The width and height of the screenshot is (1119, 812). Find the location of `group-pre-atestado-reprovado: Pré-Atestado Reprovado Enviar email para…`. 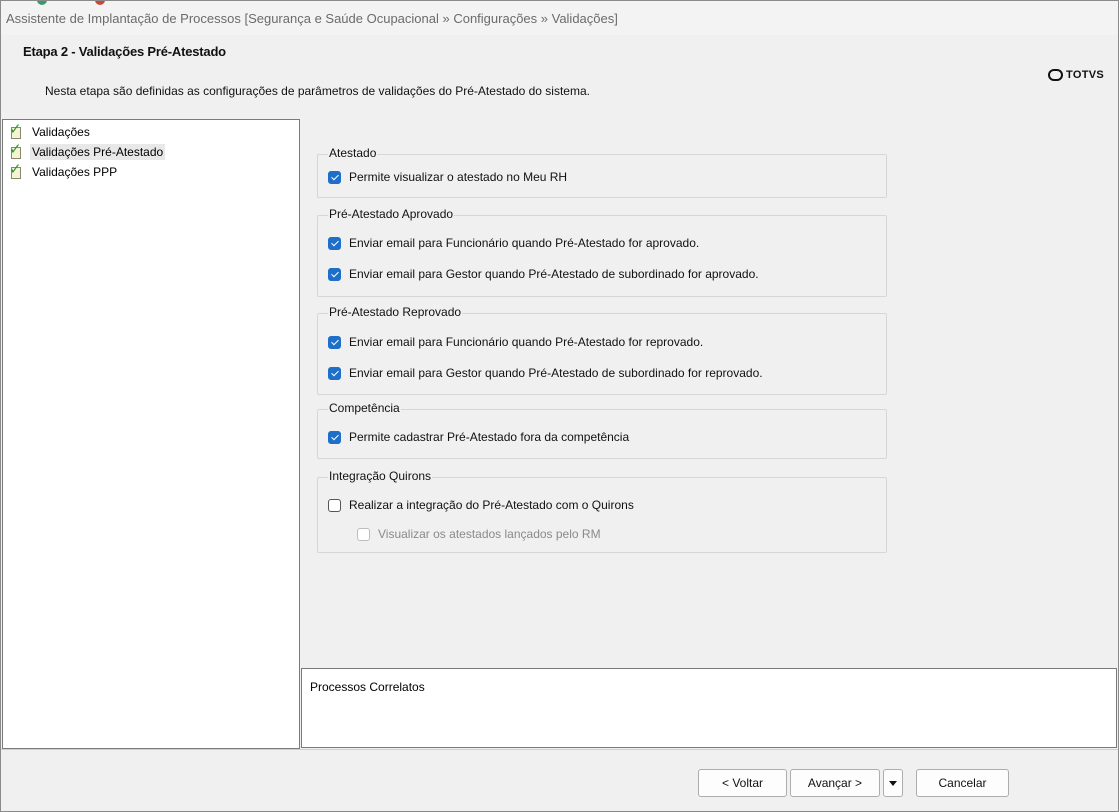

group-pre-atestado-reprovado: Pré-Atestado Reprovado Enviar email para… is located at coordinates (602, 350).